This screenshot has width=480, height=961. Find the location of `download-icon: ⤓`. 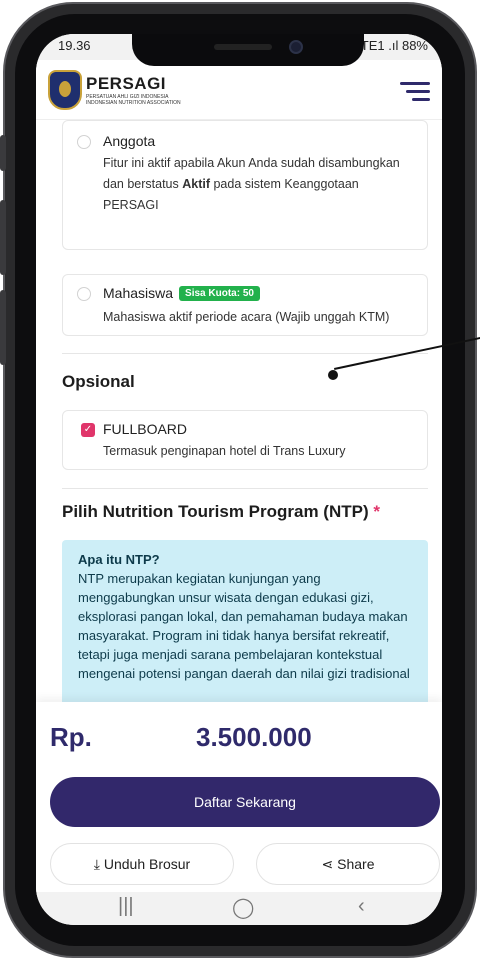

download-icon: ⤓ is located at coordinates (96, 863).